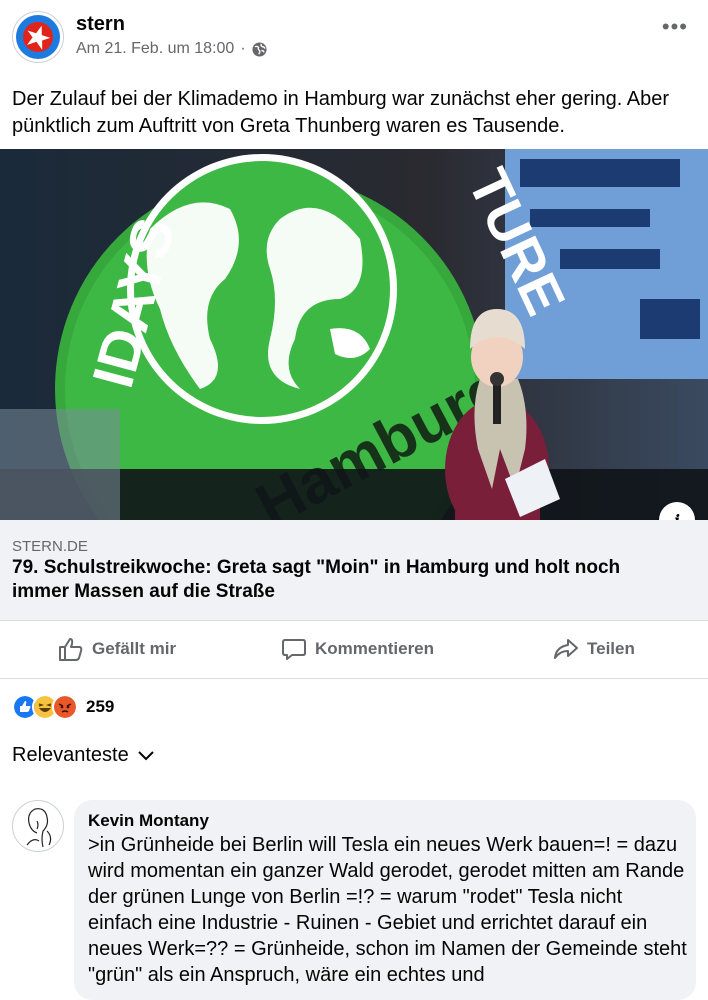 Image resolution: width=708 pixels, height=1000 pixels. What do you see at coordinates (675, 27) in the screenshot?
I see `more-options-icon: •••` at bounding box center [675, 27].